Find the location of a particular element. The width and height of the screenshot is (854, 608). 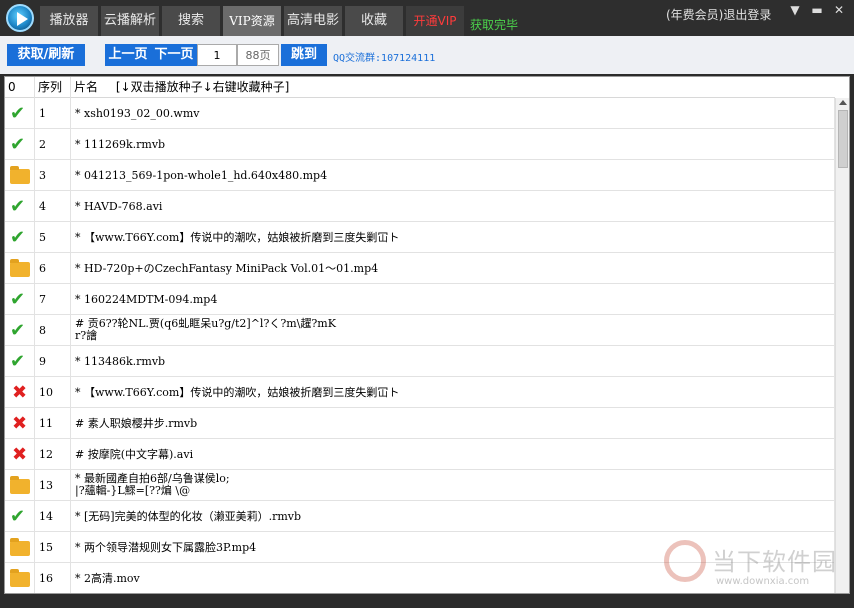

filename-text-line2: r?譮 is located at coordinates (86, 335).